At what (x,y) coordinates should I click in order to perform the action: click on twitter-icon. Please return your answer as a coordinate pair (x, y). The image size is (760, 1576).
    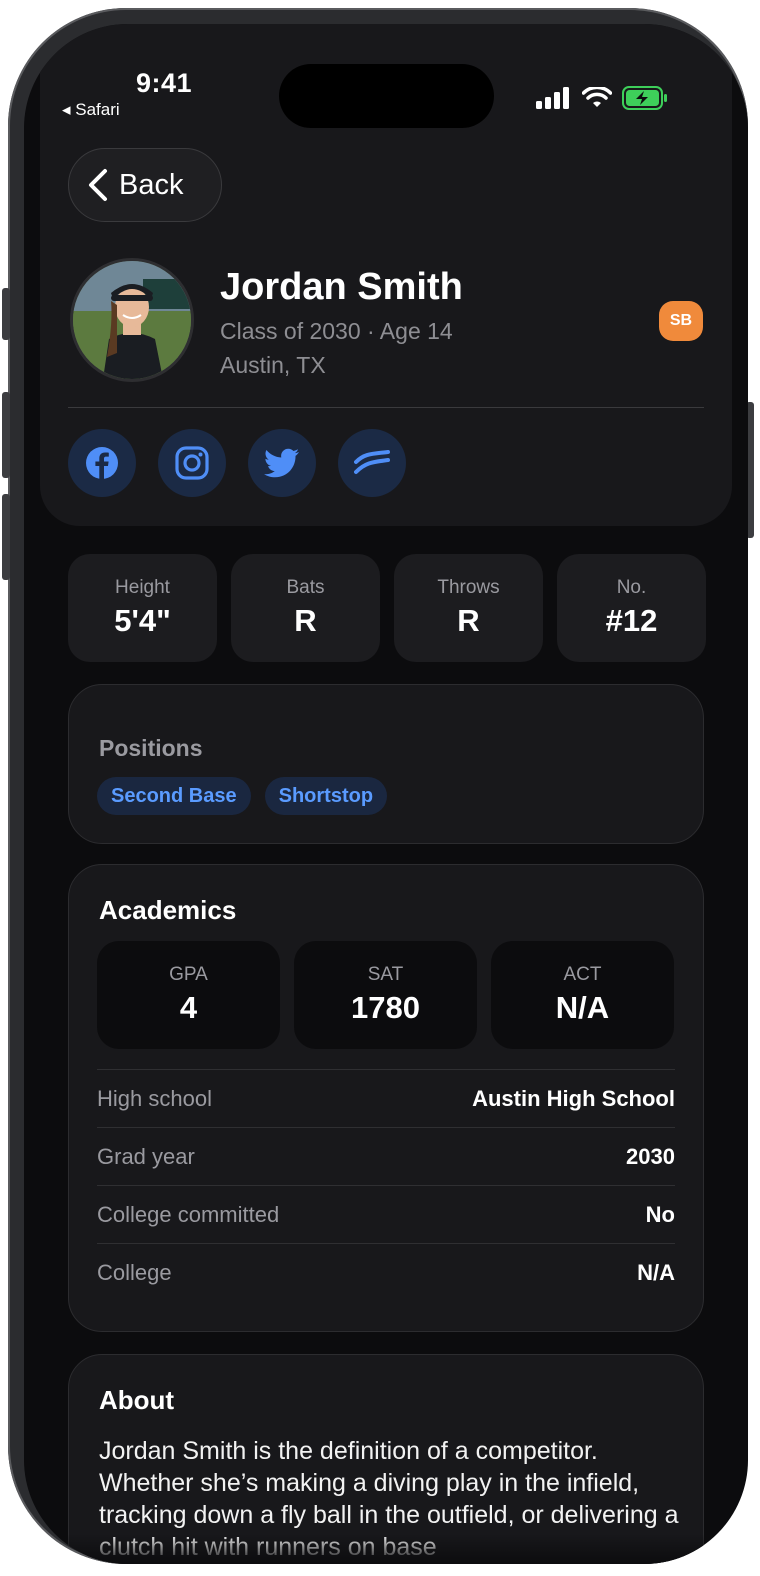
    Looking at the image, I should click on (281, 463).